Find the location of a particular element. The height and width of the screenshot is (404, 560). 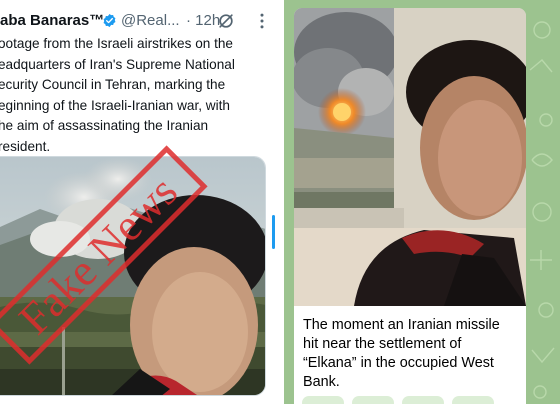

tweet-text-line: he aim of assassinating the Iranian is located at coordinates (104, 125).